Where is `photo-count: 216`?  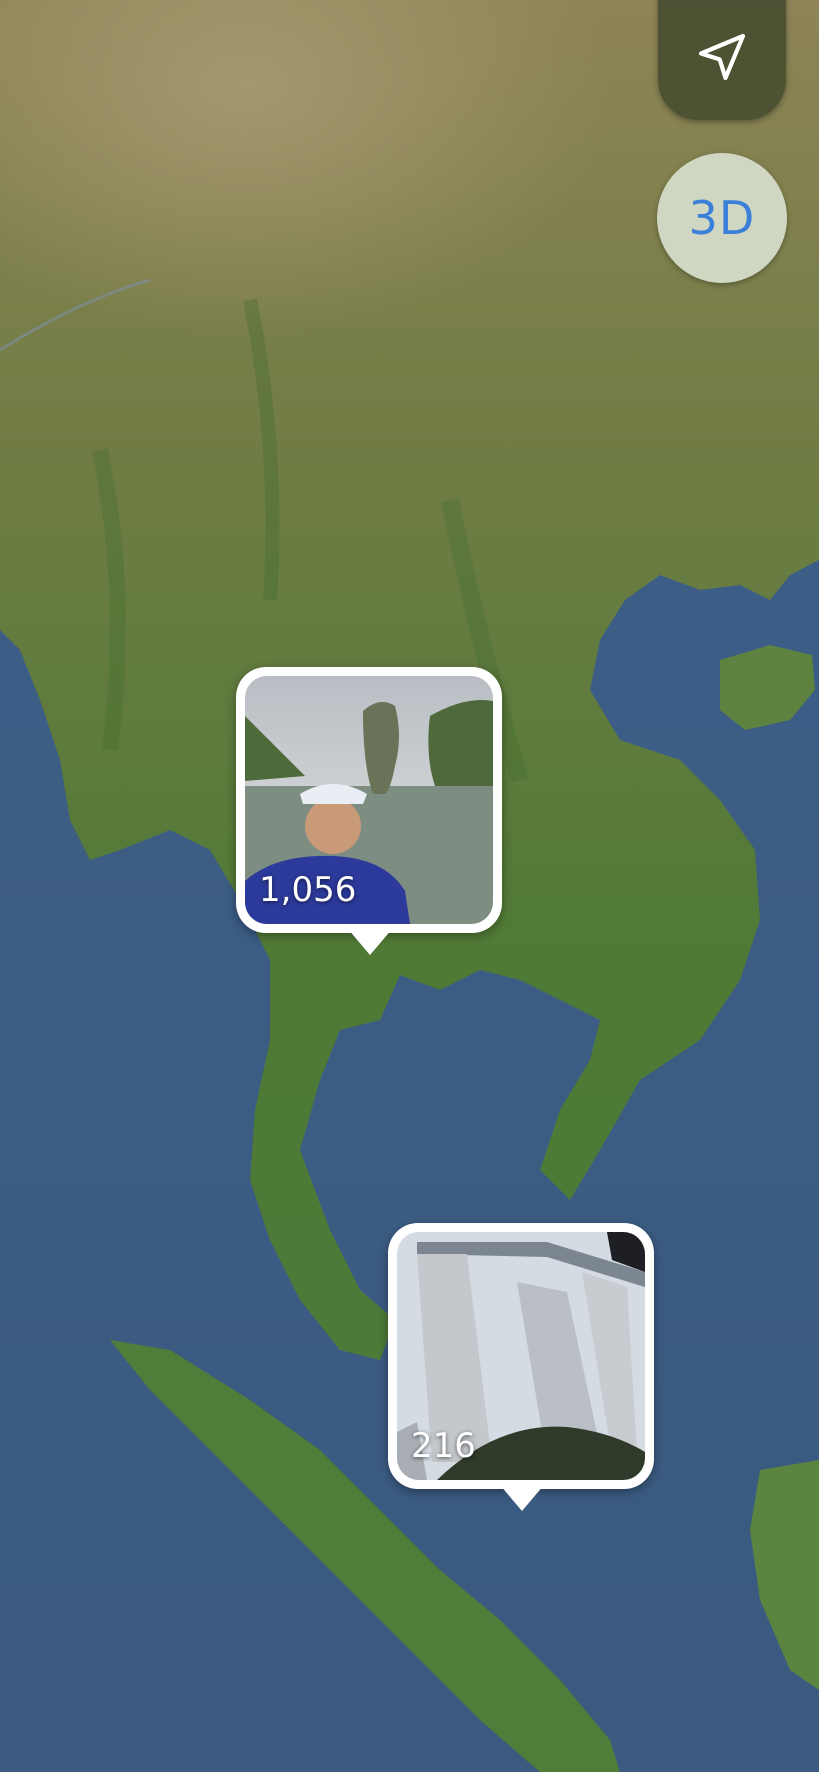
photo-count: 216 is located at coordinates (443, 1446).